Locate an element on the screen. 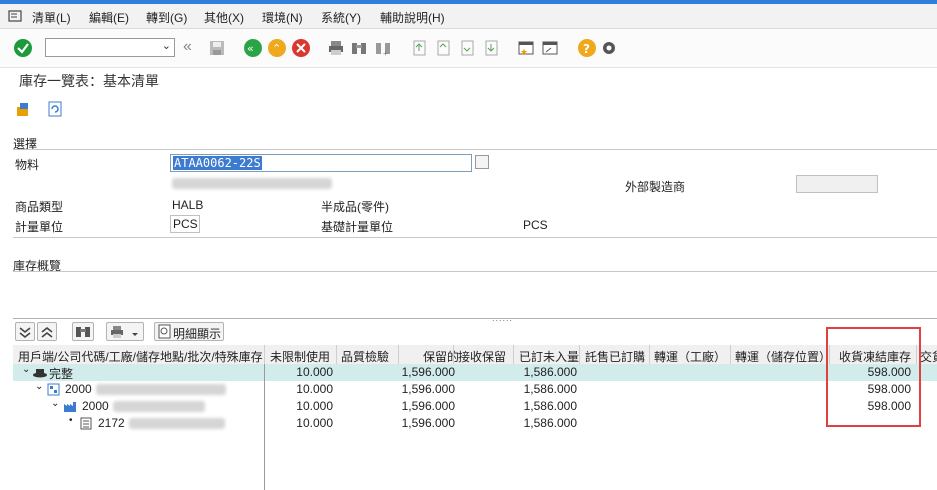 This screenshot has height=490, width=937. company-name-redacted is located at coordinates (161, 389).